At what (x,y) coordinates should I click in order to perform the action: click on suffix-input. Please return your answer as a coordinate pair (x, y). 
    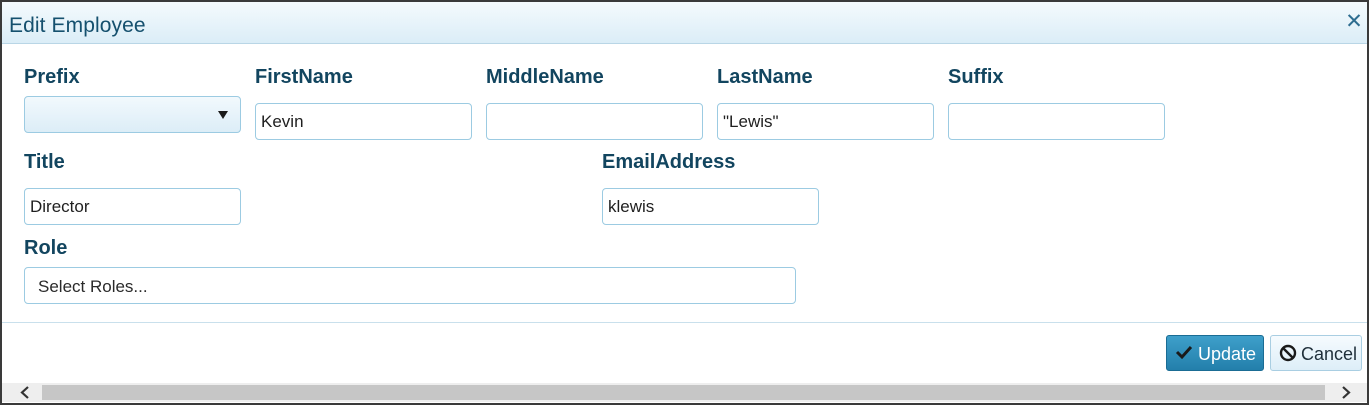
    Looking at the image, I should click on (1056, 121).